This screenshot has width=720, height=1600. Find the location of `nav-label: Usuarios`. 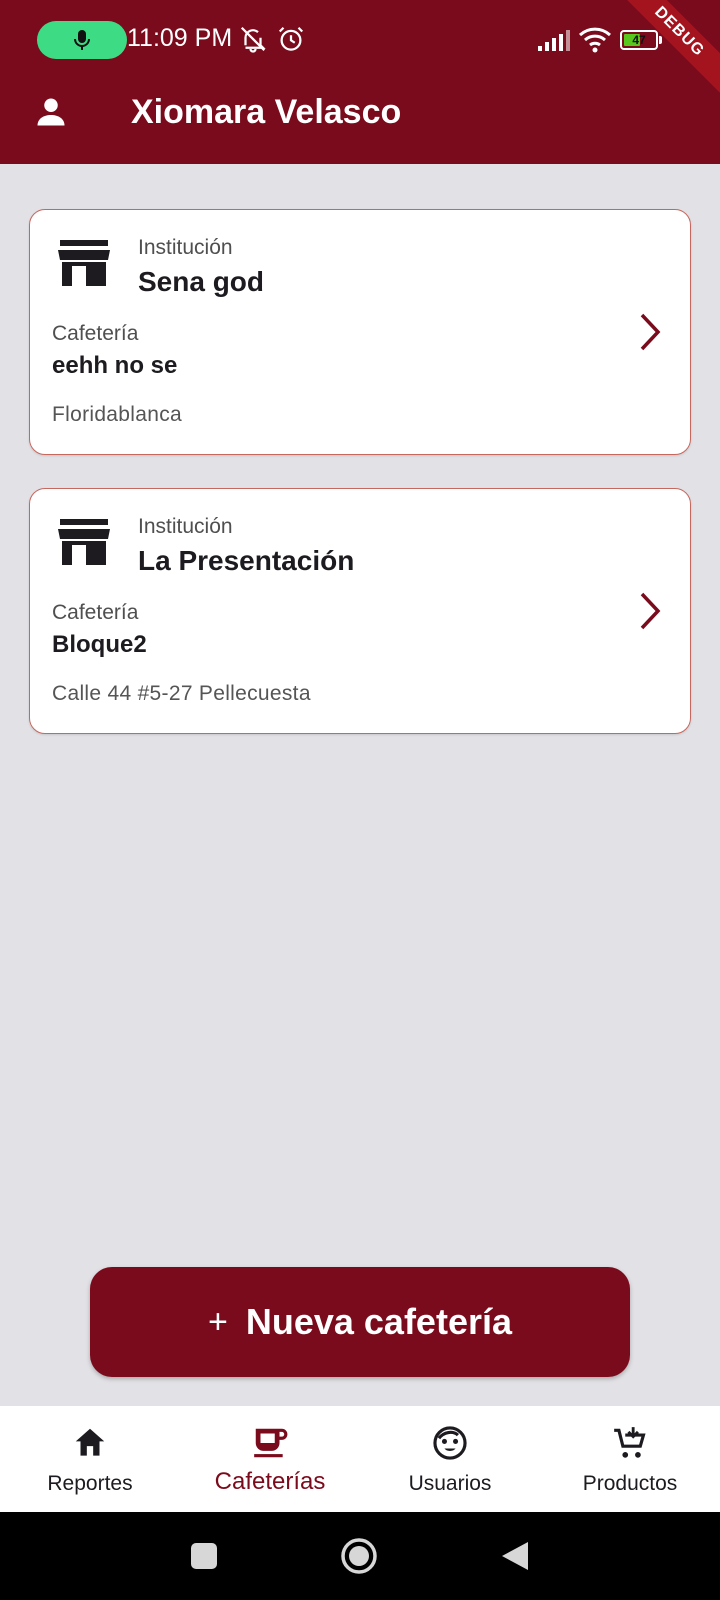

nav-label: Usuarios is located at coordinates (450, 1483).